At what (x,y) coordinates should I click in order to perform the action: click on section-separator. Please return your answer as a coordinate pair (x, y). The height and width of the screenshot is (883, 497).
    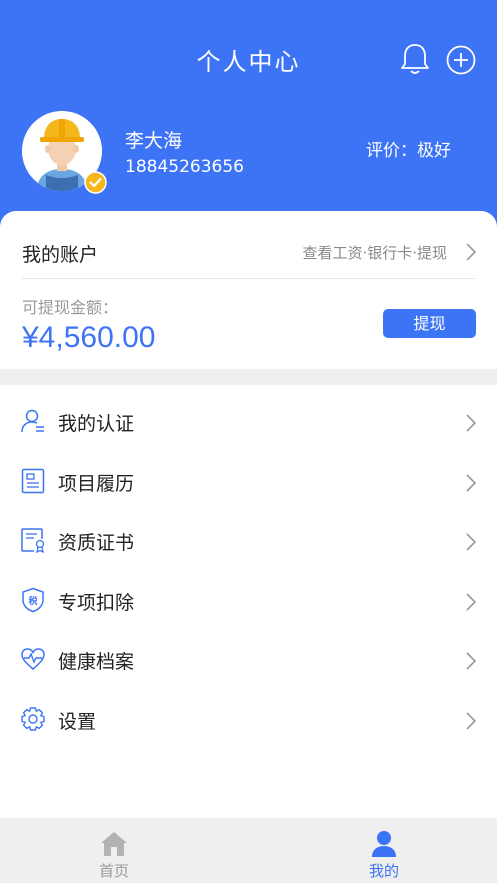
    Looking at the image, I should click on (248, 377).